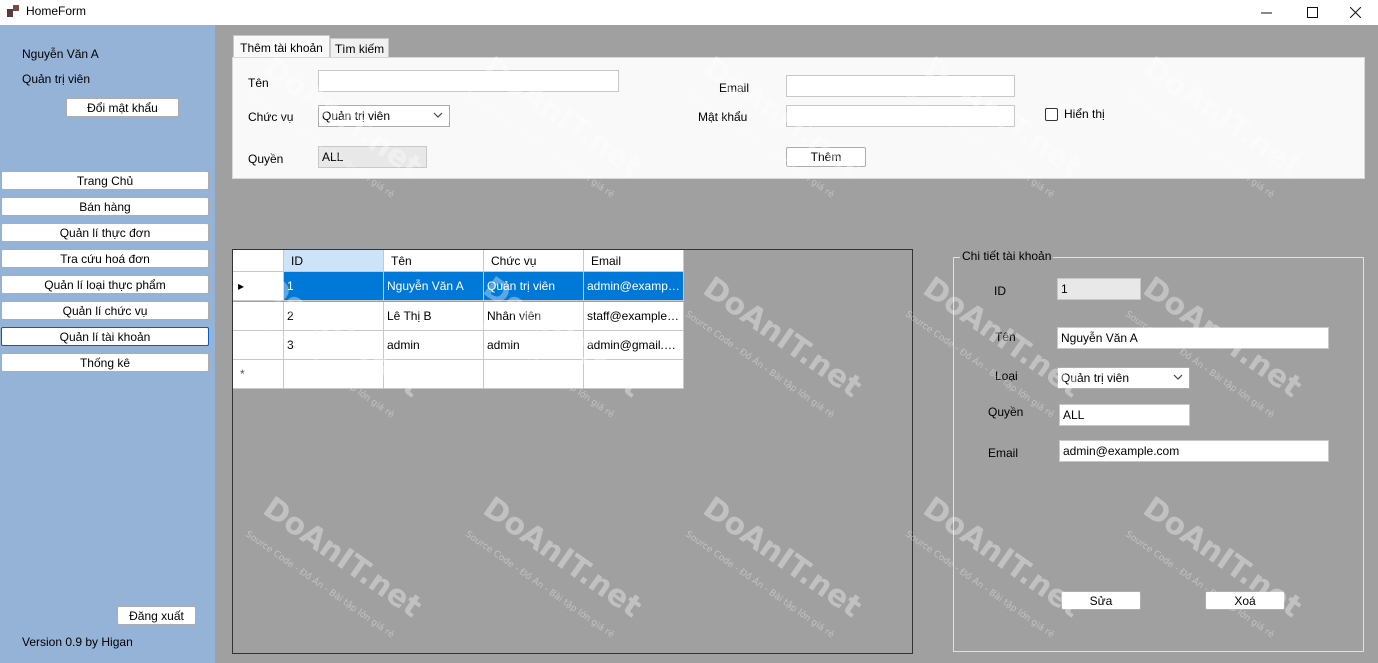  I want to click on sidebar-item-2: Bán hàng, so click(105, 206).